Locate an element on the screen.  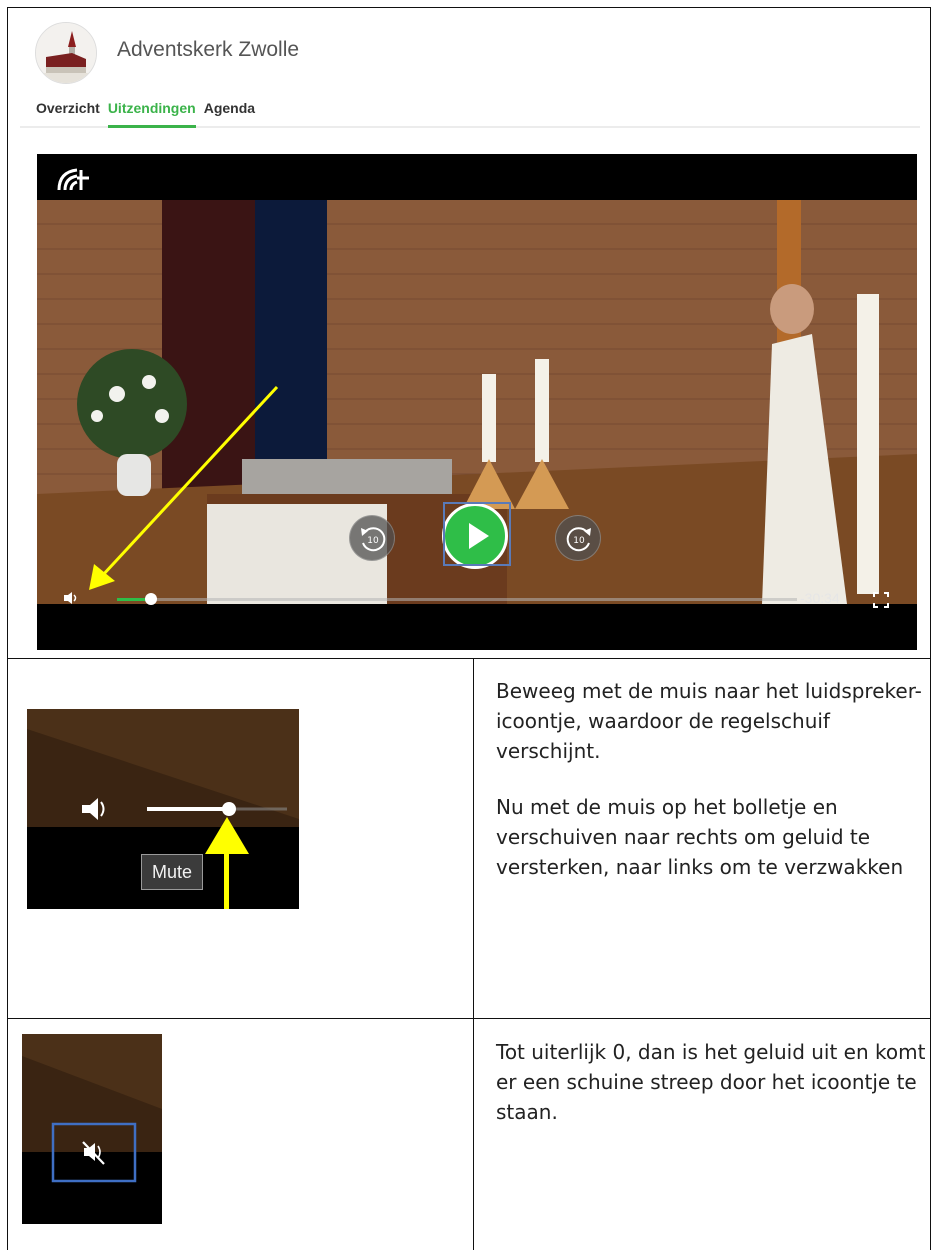
fullscreen-button is located at coordinates (881, 600).